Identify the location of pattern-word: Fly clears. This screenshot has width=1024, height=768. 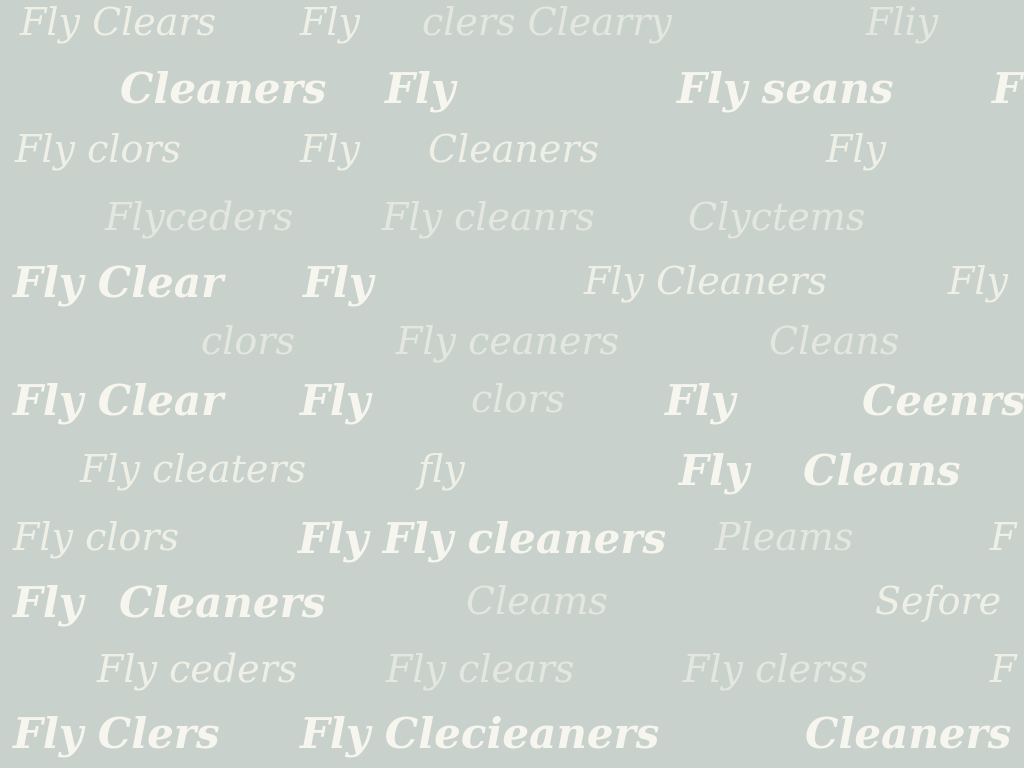
(480, 669).